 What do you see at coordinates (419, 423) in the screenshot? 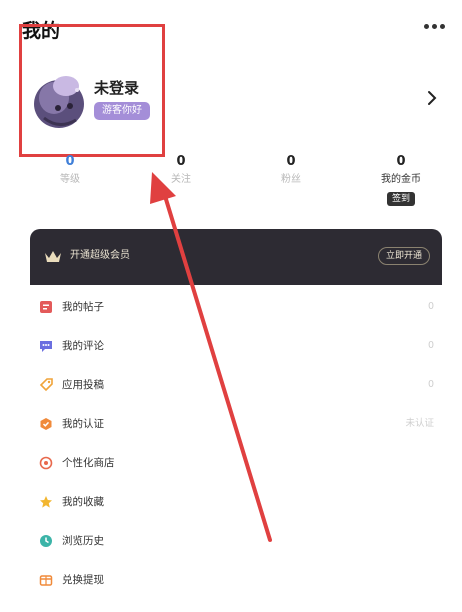
I see `menu-value: 未认证` at bounding box center [419, 423].